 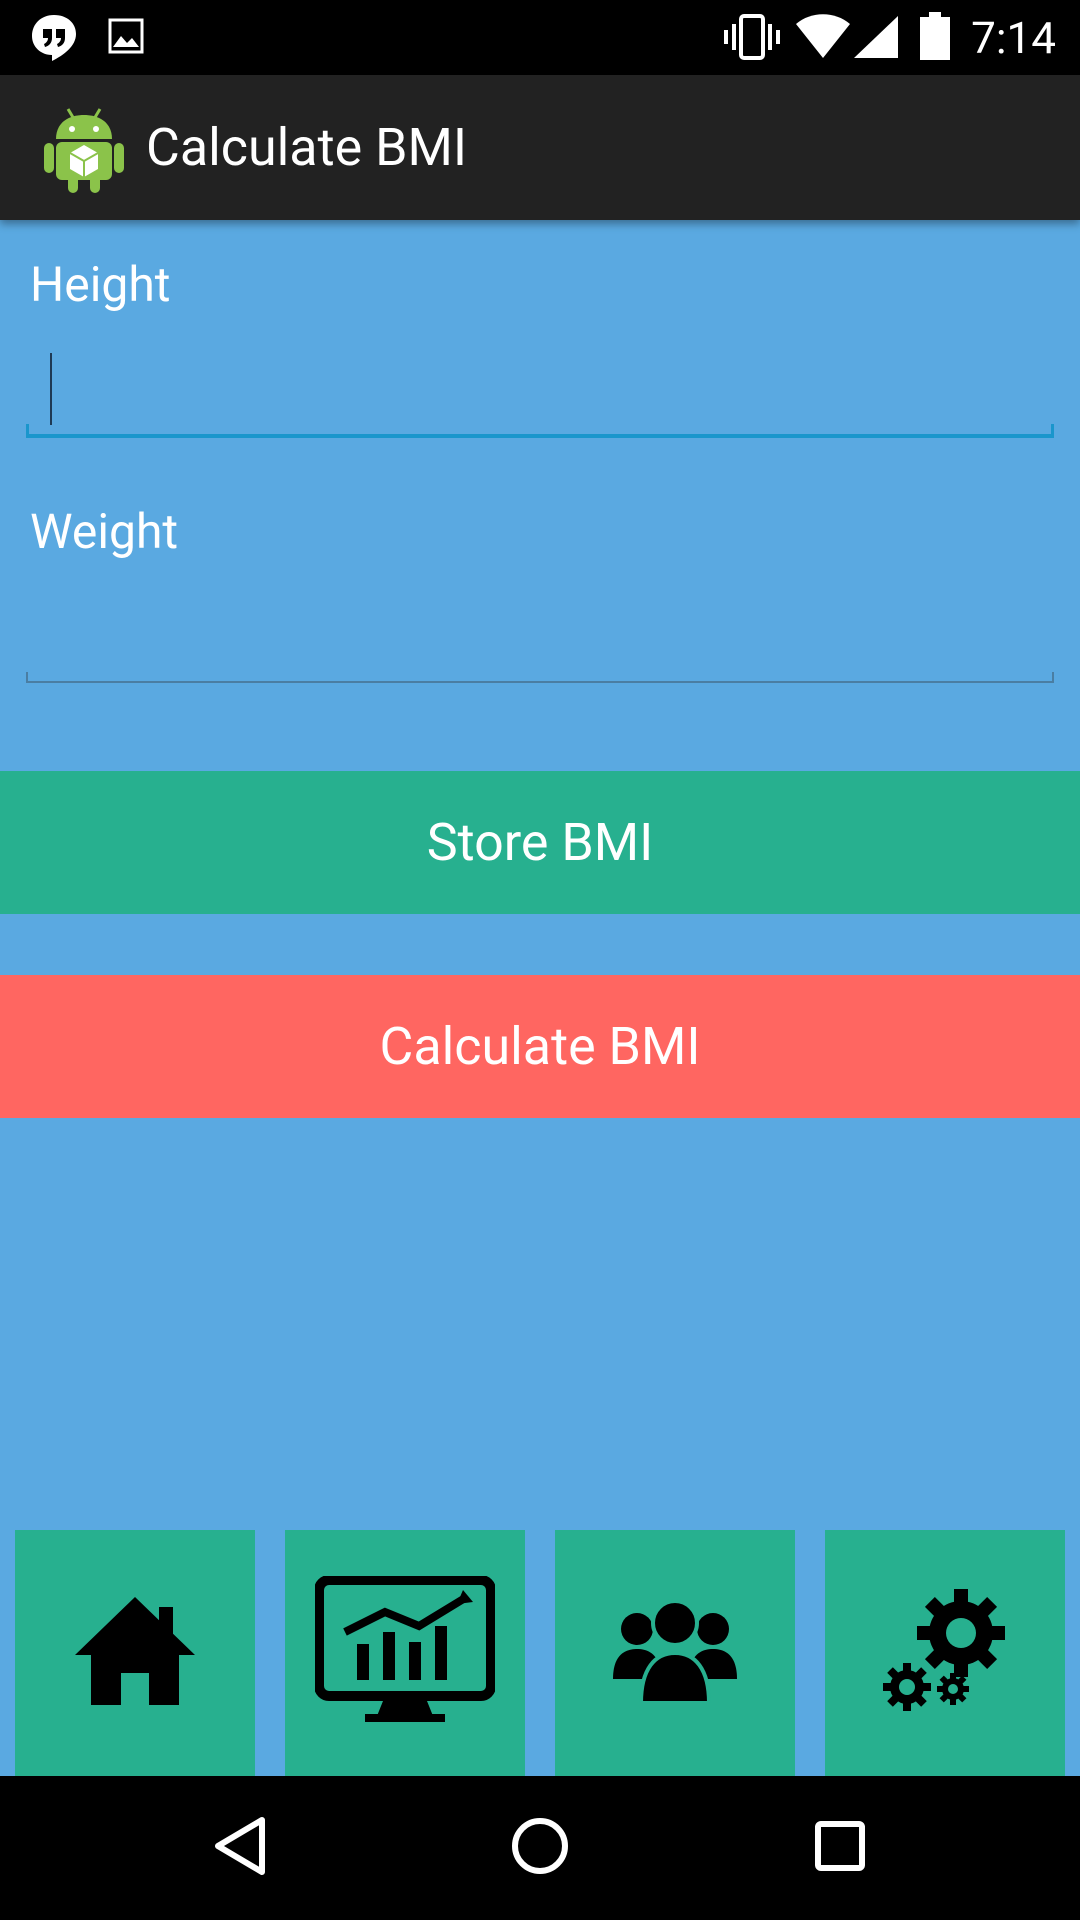 What do you see at coordinates (1013, 38) in the screenshot?
I see `clock: 7:14` at bounding box center [1013, 38].